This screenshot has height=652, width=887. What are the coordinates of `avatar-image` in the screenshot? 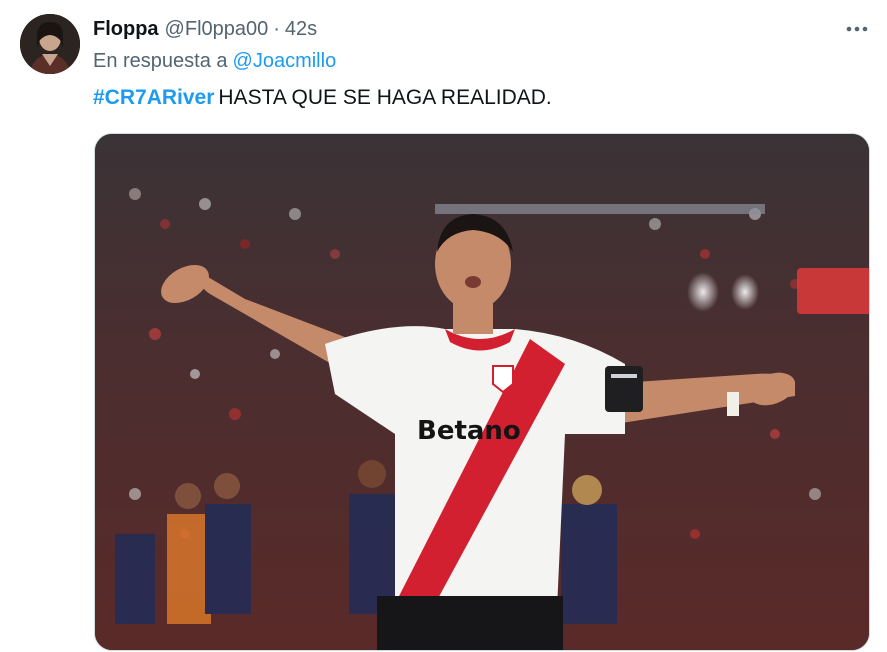 It's located at (50, 44).